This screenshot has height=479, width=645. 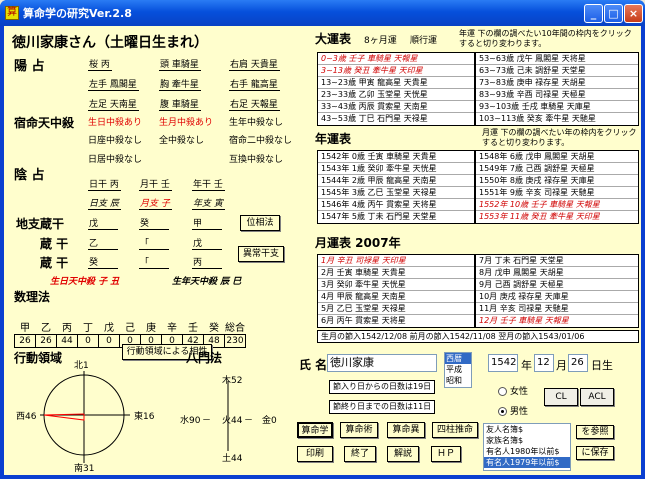 I want to click on meibo-item: 有名人1980年以前$, so click(x=527, y=451).